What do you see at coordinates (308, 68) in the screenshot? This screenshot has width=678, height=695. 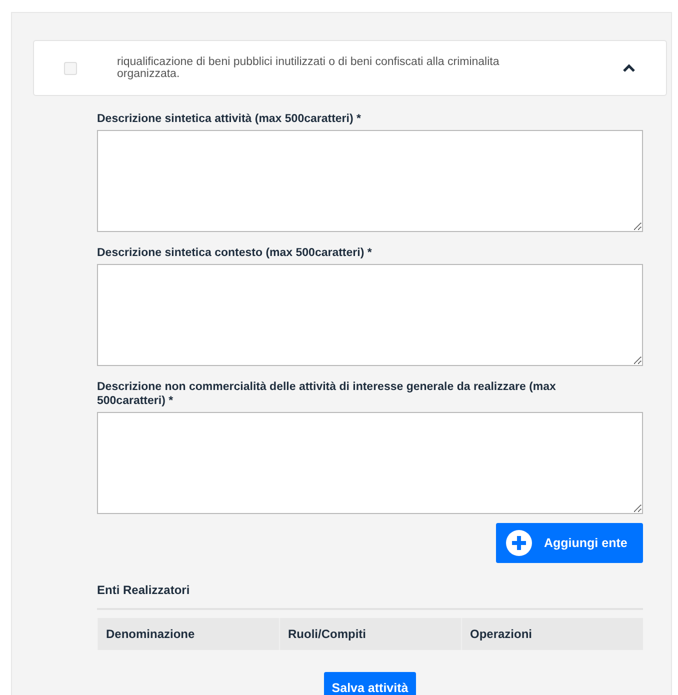 I see `accordion-title: riqualificazione di beni pubblici inutilizzati o di beni confiscati alla criminalita organizzata.` at bounding box center [308, 68].